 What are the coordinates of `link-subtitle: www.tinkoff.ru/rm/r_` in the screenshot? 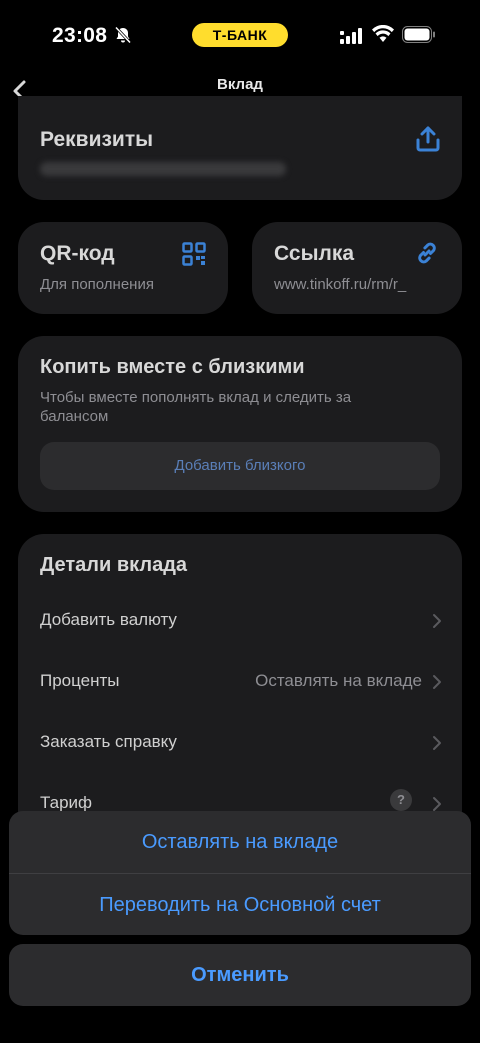 It's located at (340, 284).